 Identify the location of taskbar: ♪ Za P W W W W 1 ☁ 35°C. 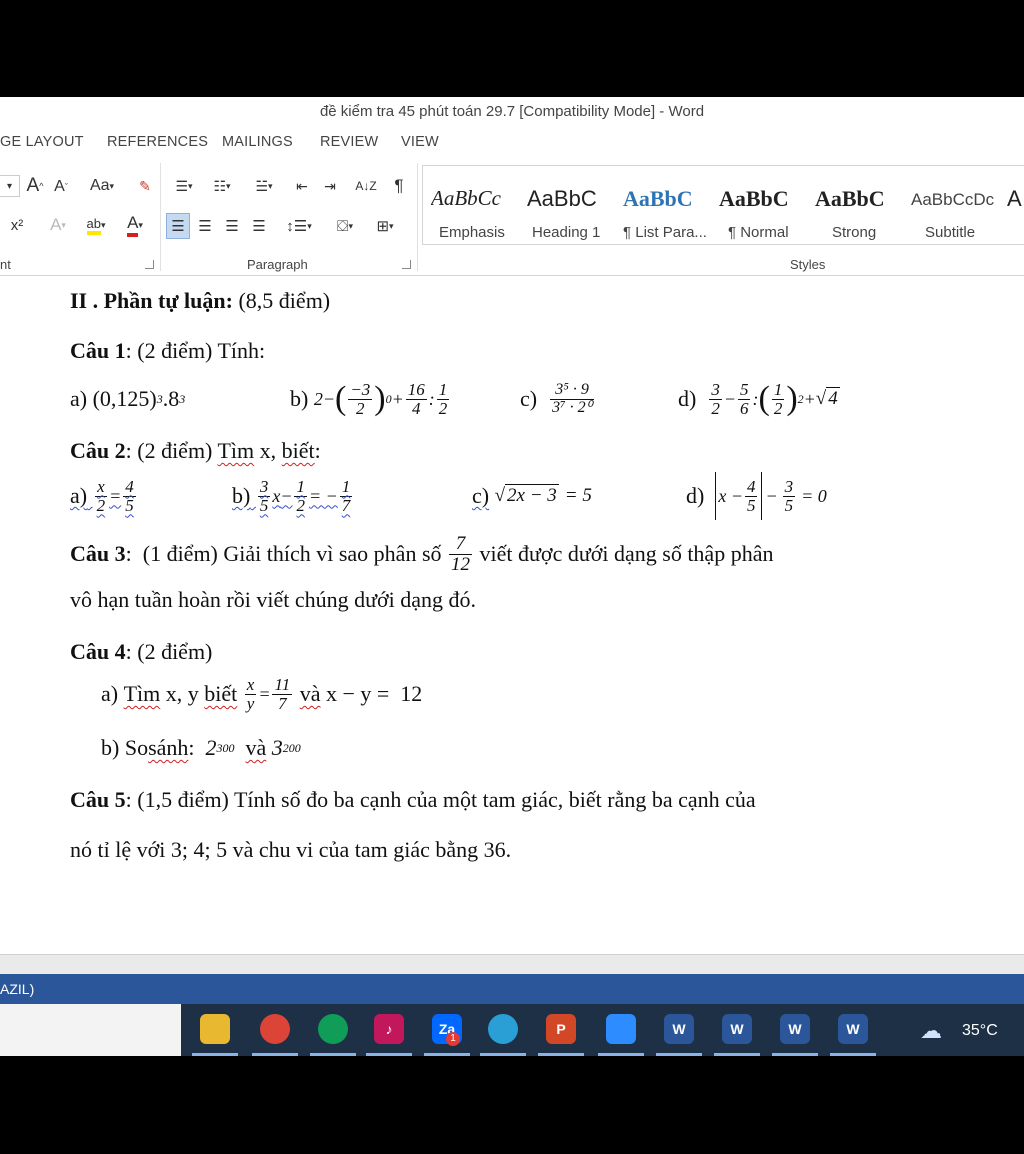
(512, 1030).